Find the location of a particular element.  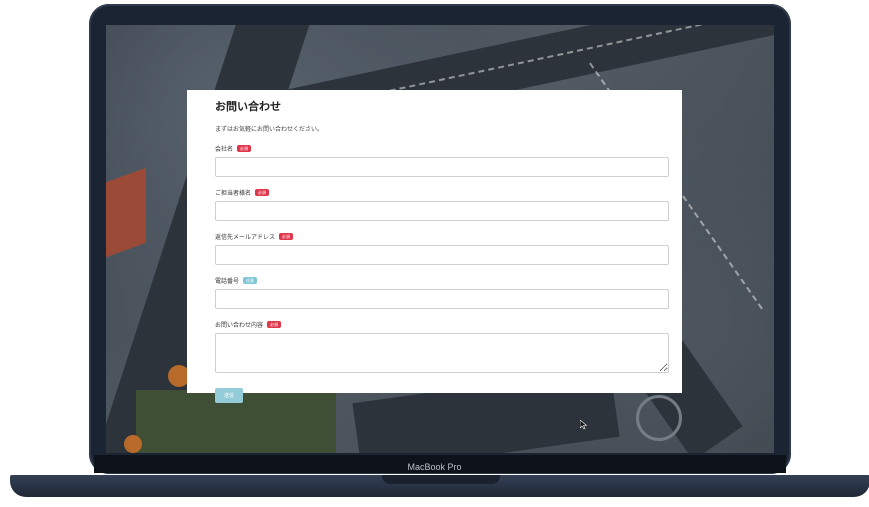

contact-person-label: ご担当者様名 必須 is located at coordinates (441, 192).